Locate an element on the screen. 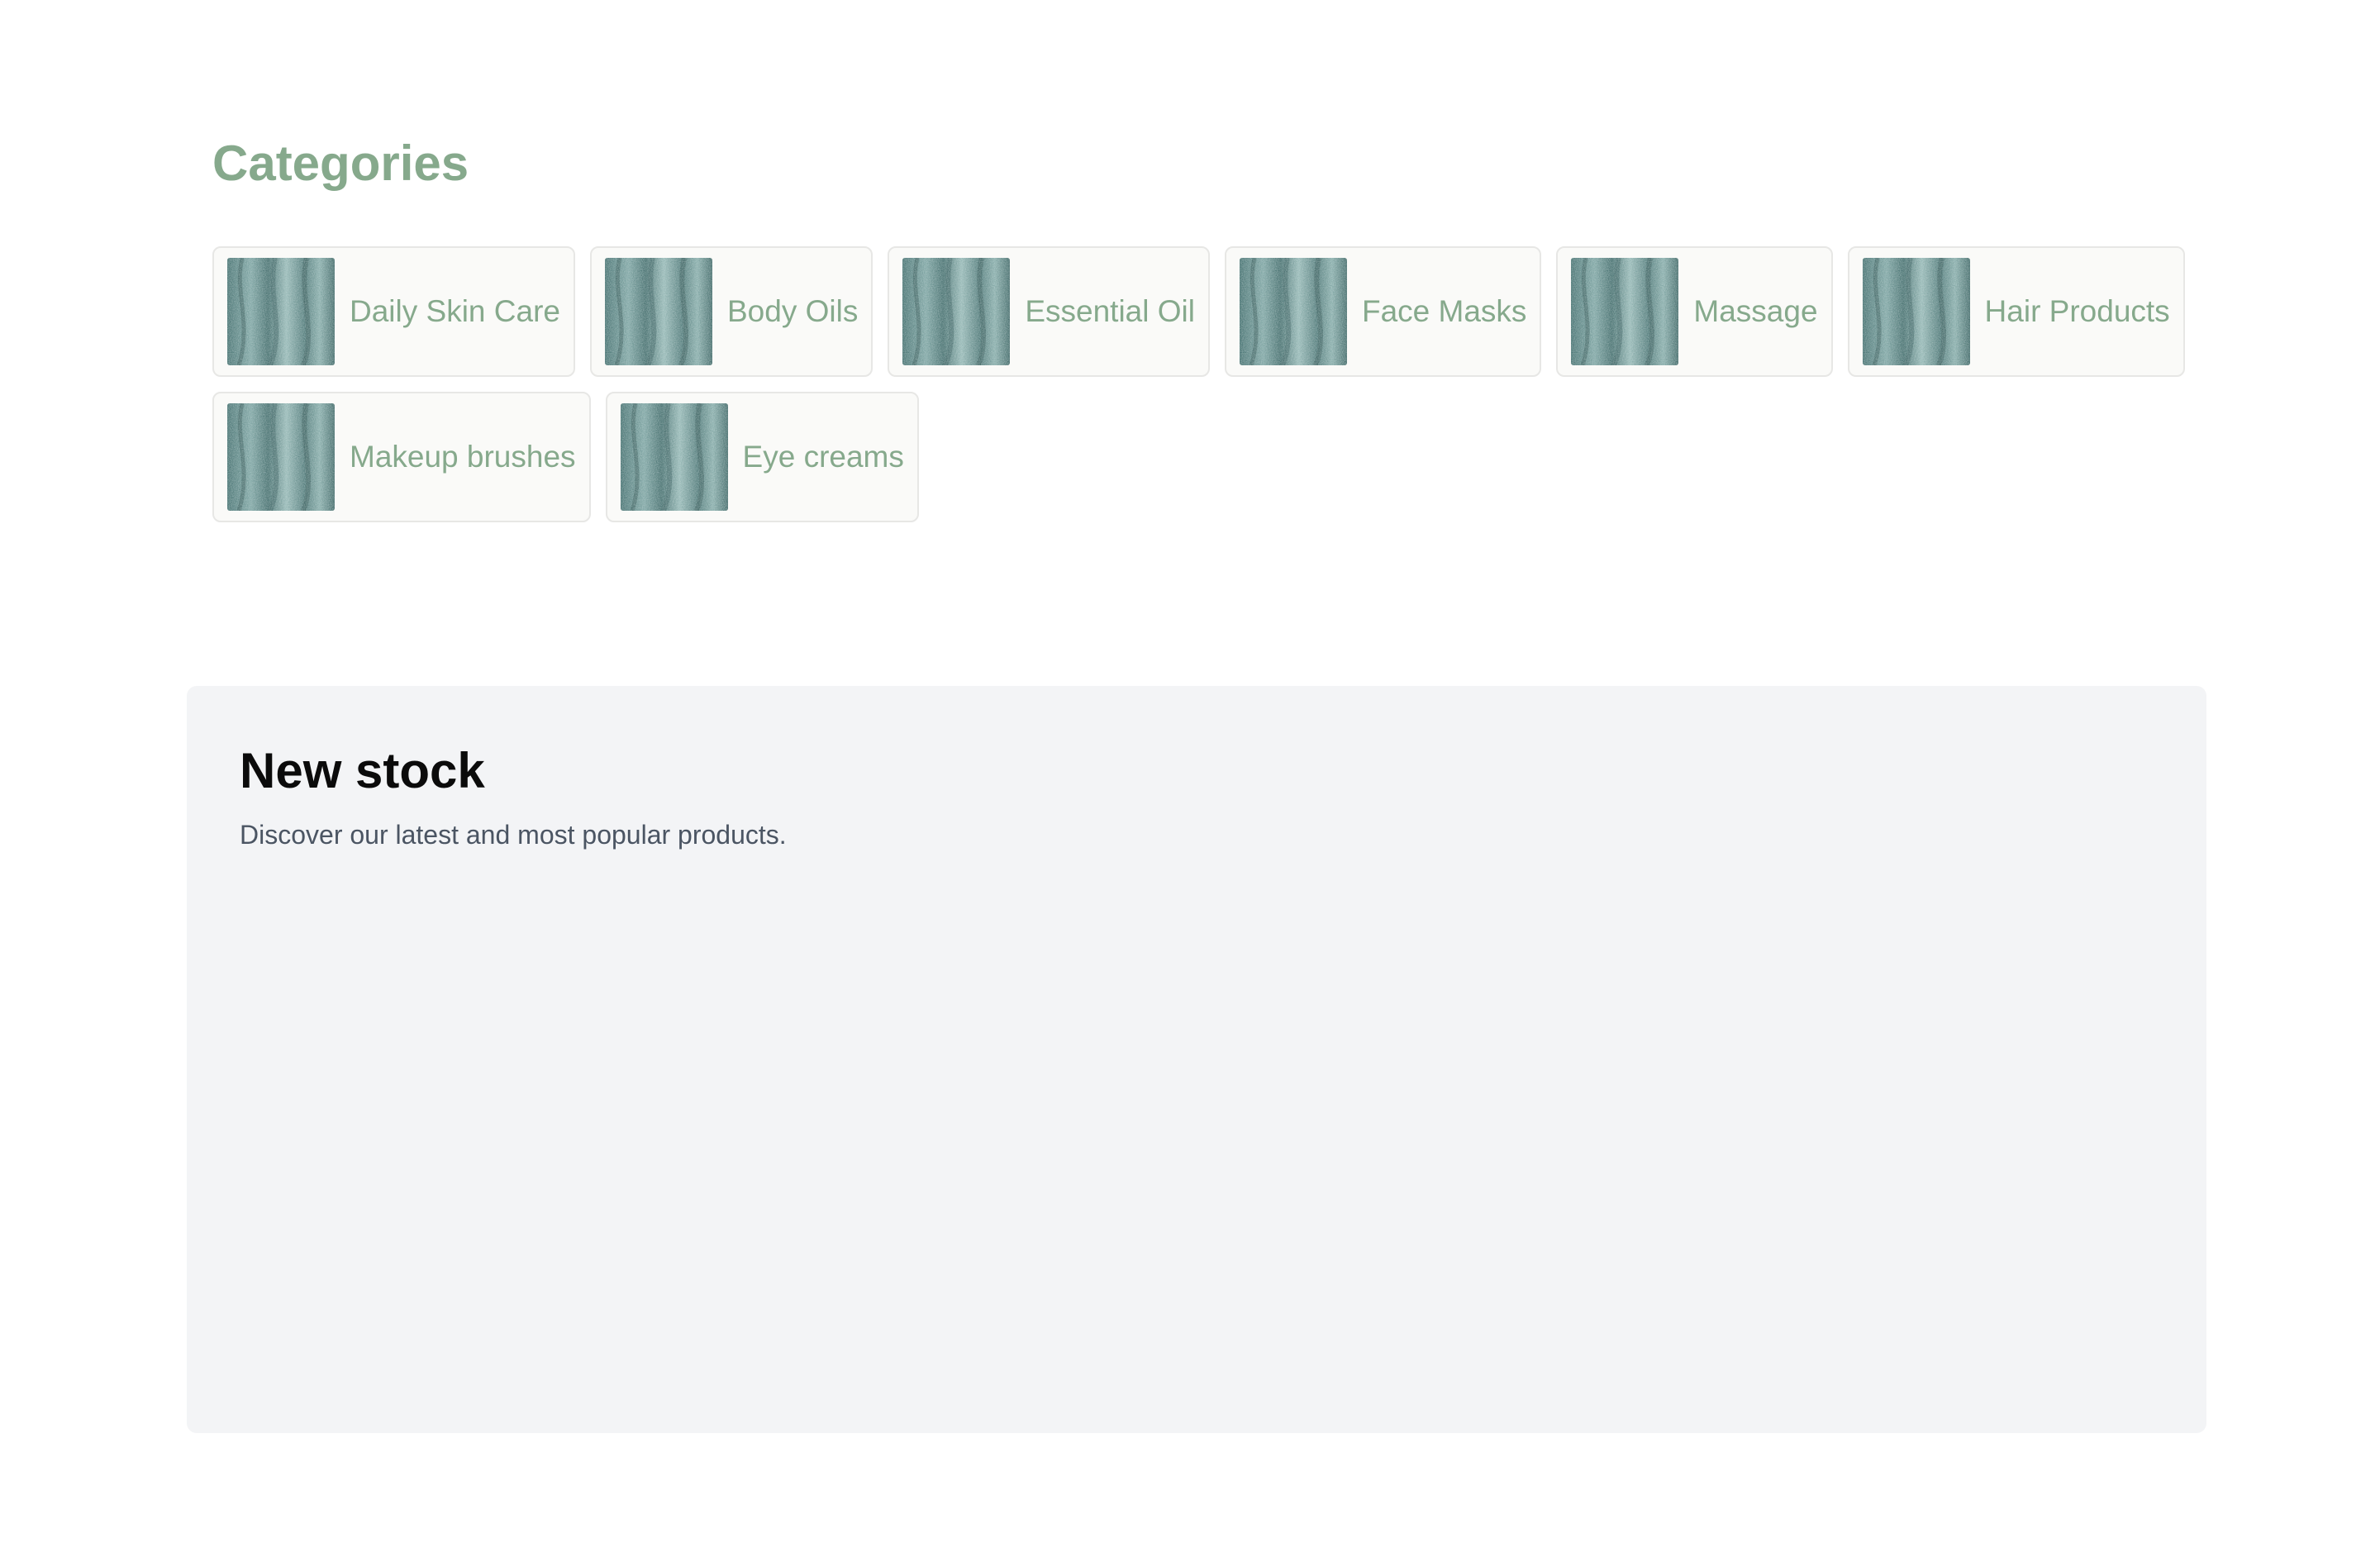  category-label: Eye creams is located at coordinates (823, 457).